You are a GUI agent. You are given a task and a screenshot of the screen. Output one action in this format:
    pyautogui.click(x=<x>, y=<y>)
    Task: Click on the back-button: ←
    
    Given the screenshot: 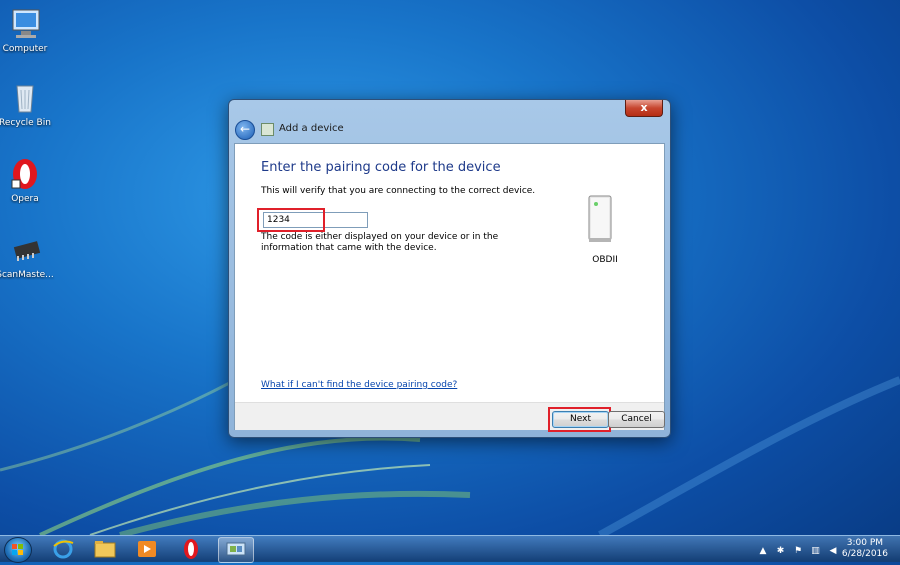 What is the action you would take?
    pyautogui.click(x=245, y=130)
    